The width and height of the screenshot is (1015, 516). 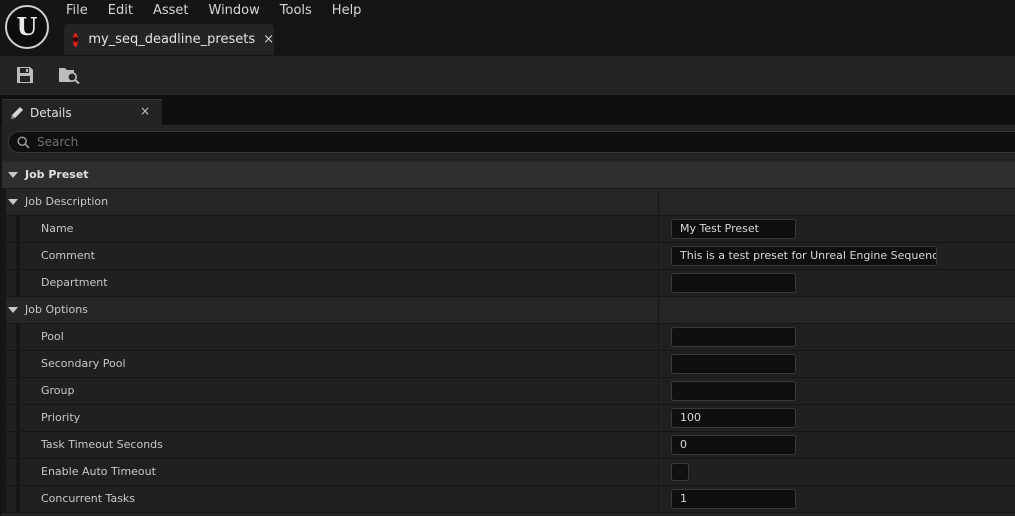 What do you see at coordinates (508, 175) in the screenshot?
I see `category-job-preset: Job Preset` at bounding box center [508, 175].